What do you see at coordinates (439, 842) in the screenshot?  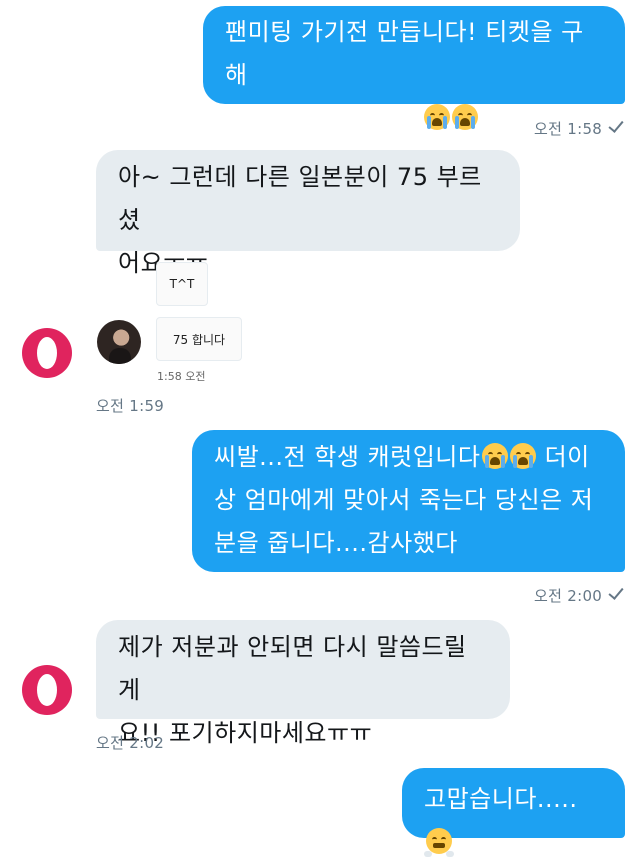 I see `face-with-steam-from-nose-icon` at bounding box center [439, 842].